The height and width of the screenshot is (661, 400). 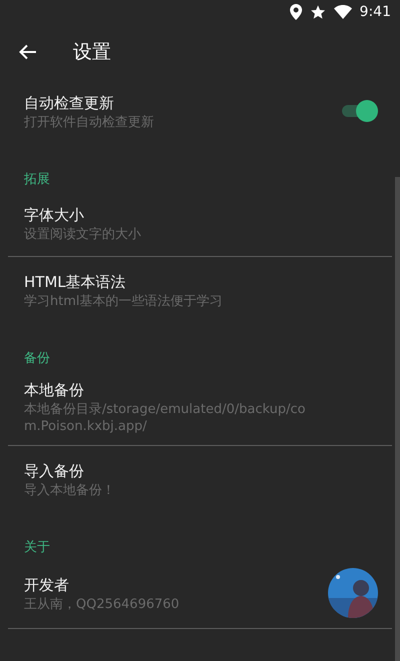 I want to click on back-arrow-icon, so click(x=28, y=52).